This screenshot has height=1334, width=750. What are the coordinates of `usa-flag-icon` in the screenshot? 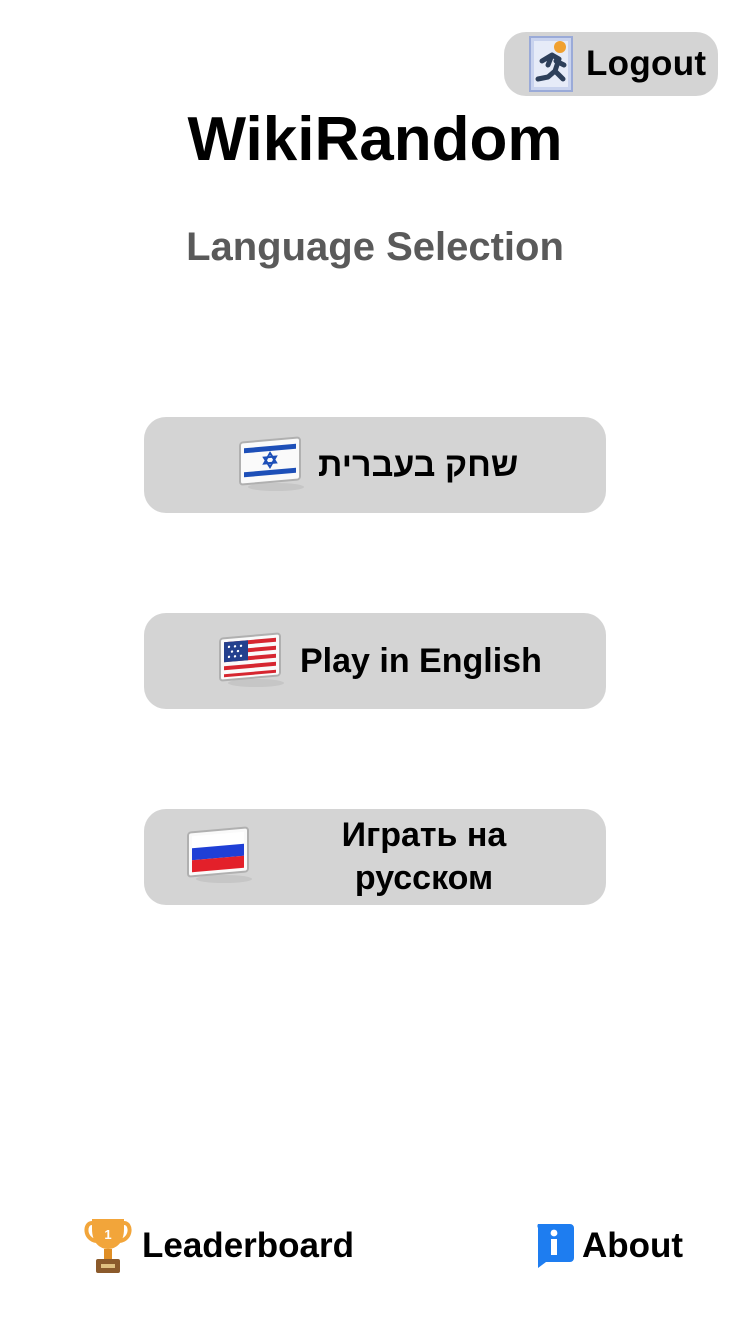 It's located at (251, 659).